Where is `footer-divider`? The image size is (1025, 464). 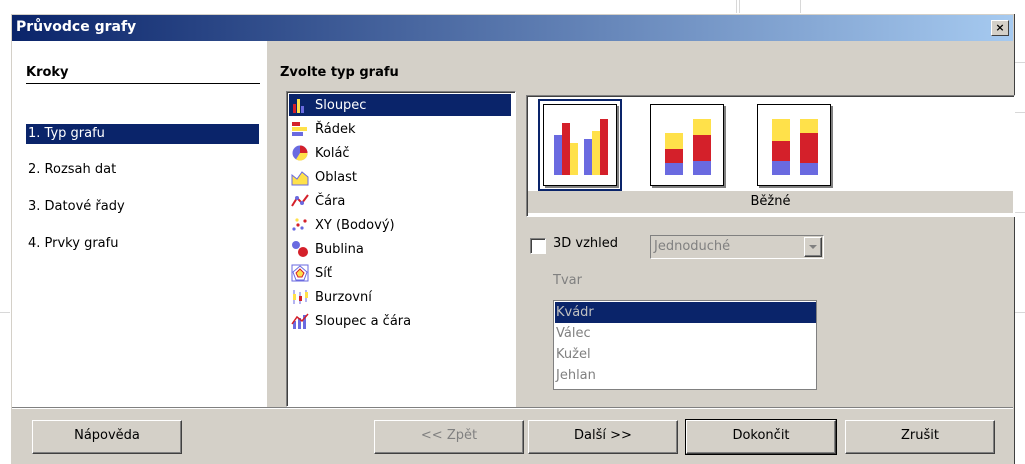 footer-divider is located at coordinates (512, 407).